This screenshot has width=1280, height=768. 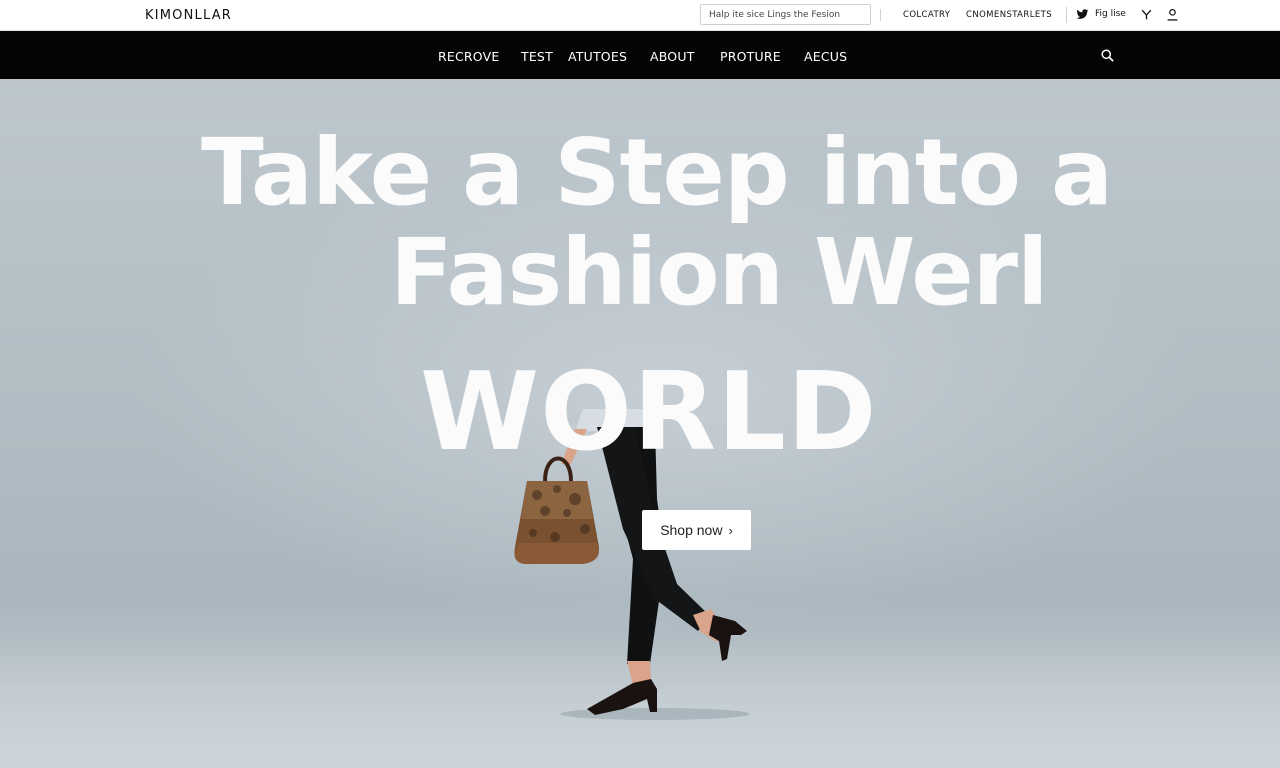 What do you see at coordinates (730, 530) in the screenshot?
I see `chevron-right-icon: ›` at bounding box center [730, 530].